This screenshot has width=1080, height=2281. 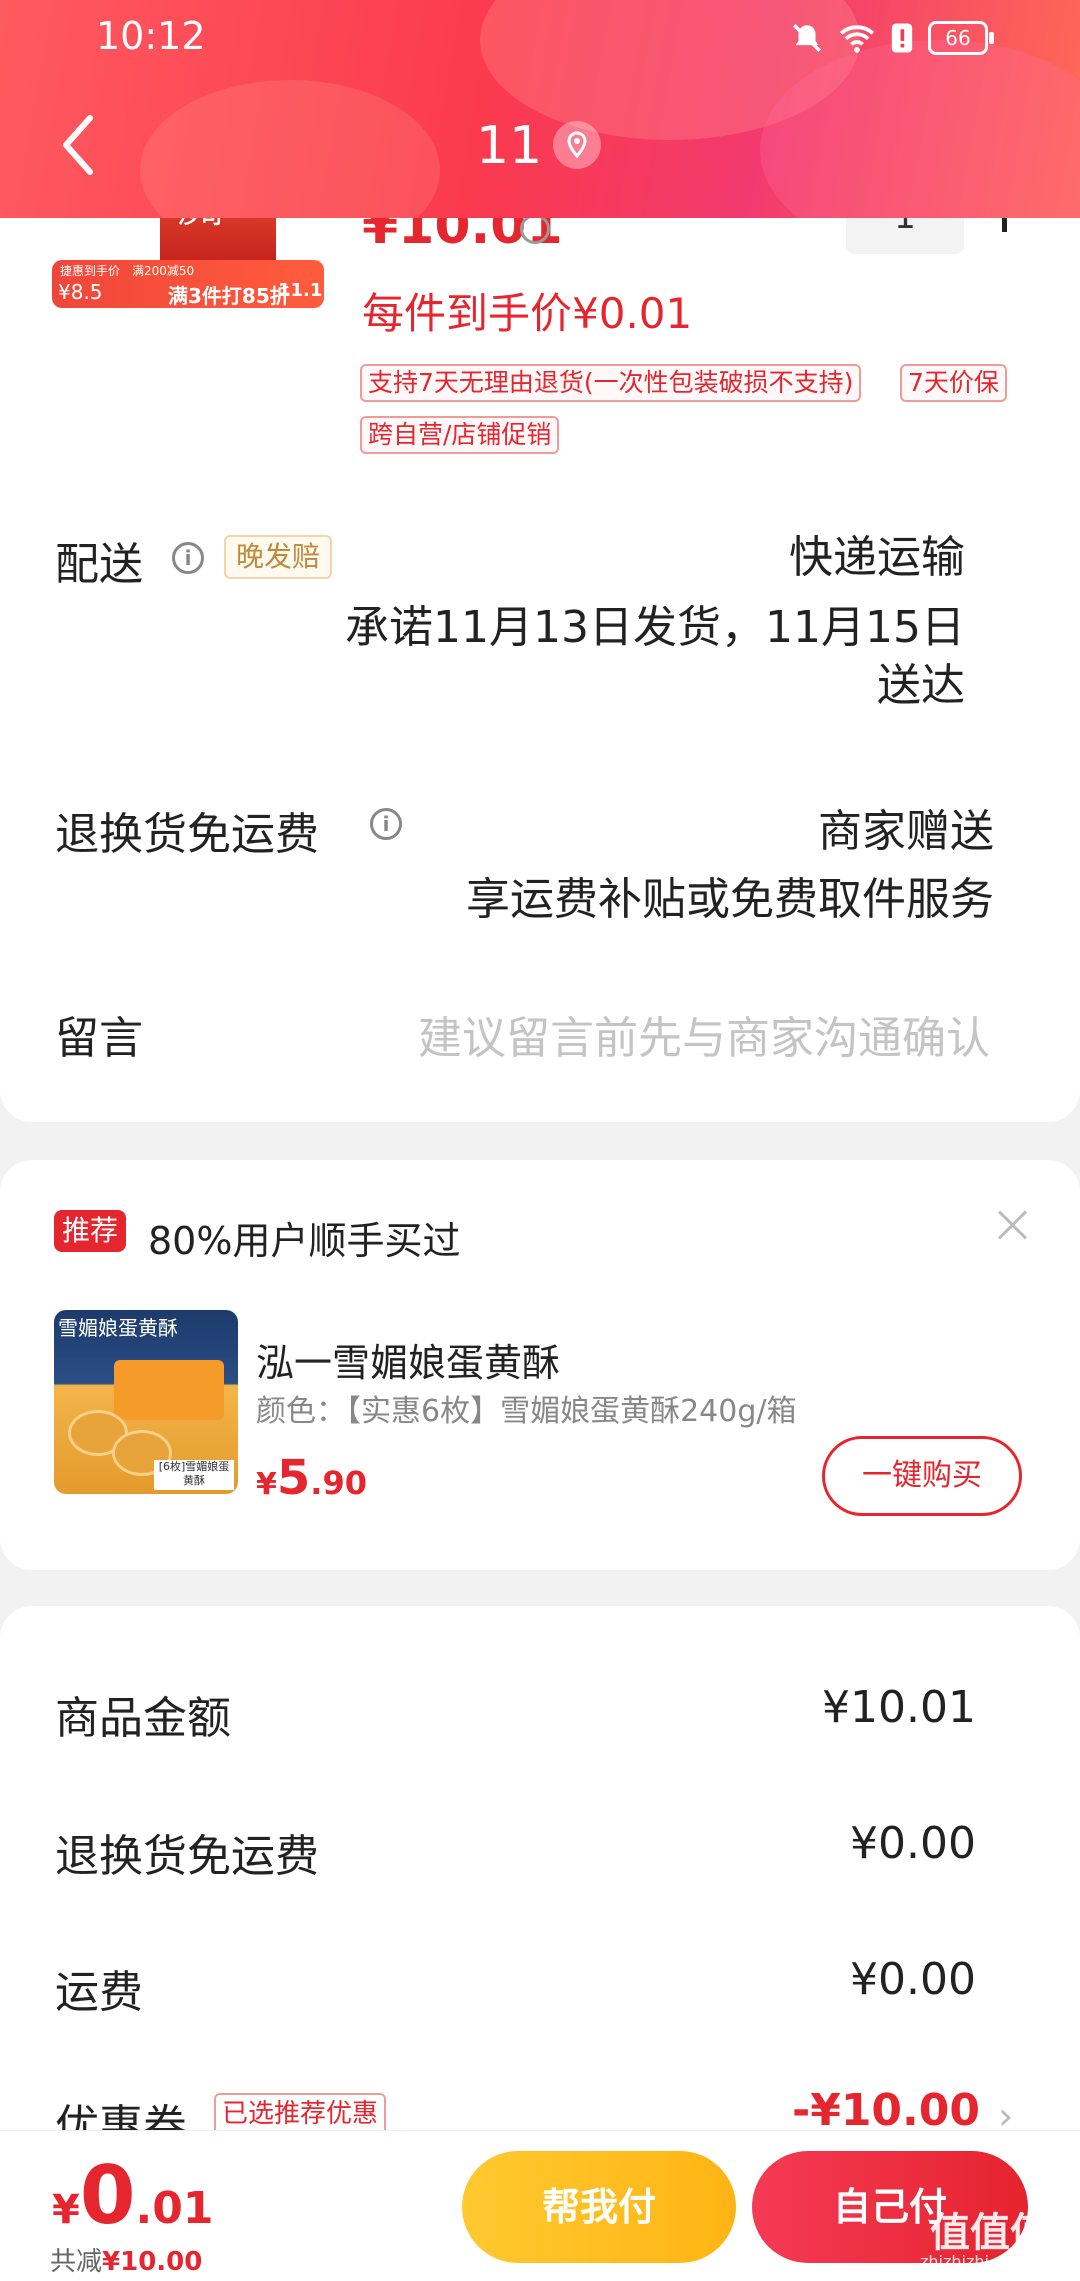 I want to click on one-click-buy-button: 一键购买, so click(x=922, y=1476).